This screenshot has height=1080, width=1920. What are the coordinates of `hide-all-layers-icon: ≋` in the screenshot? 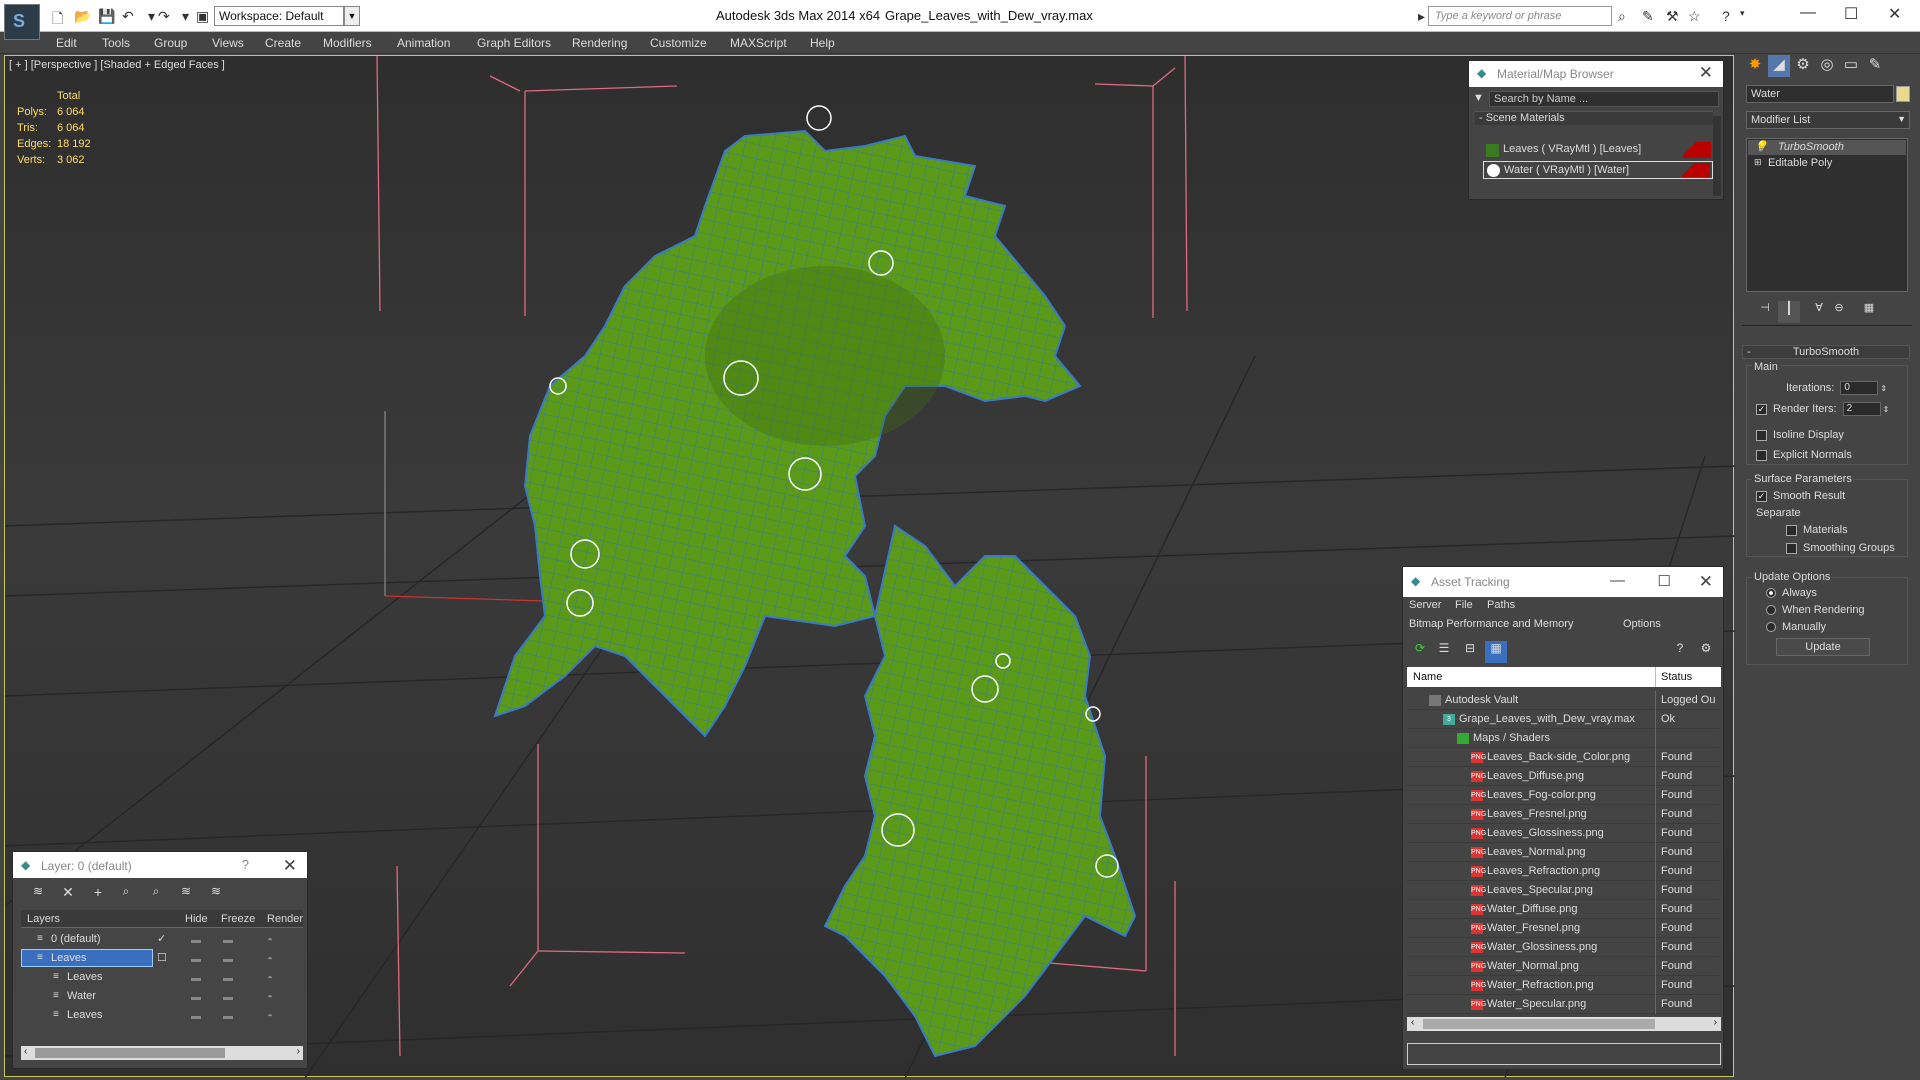 It's located at (186, 895).